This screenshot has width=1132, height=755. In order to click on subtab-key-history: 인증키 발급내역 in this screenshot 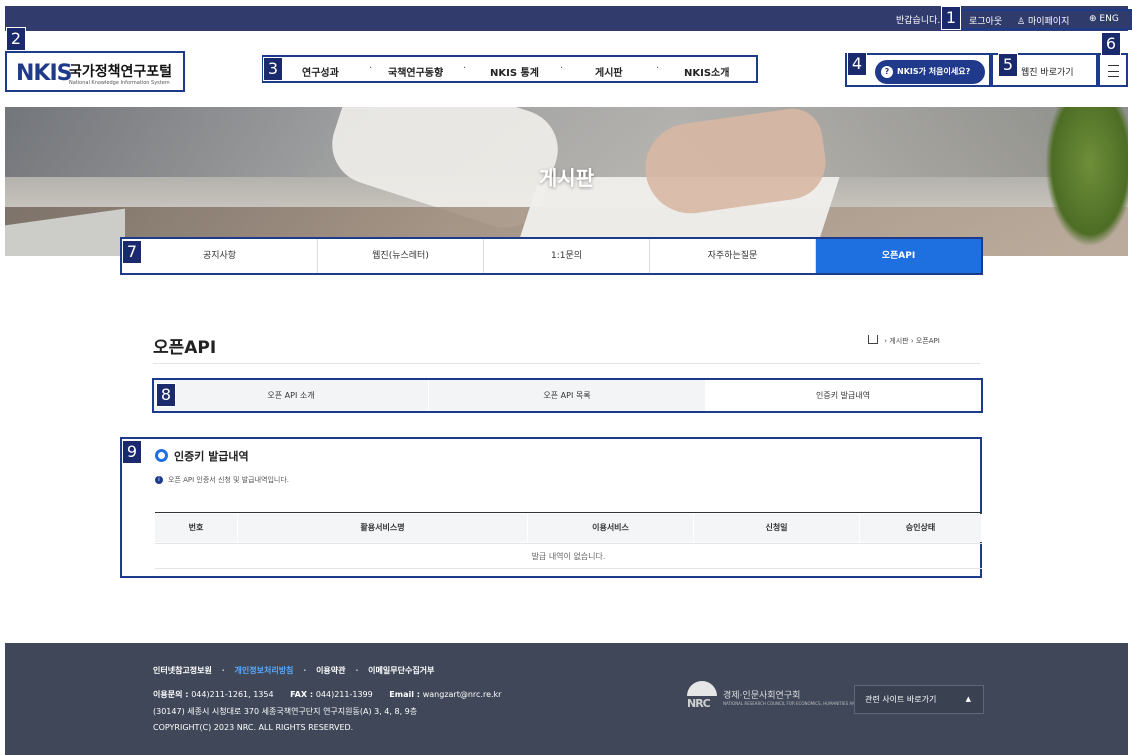, I will do `click(843, 395)`.